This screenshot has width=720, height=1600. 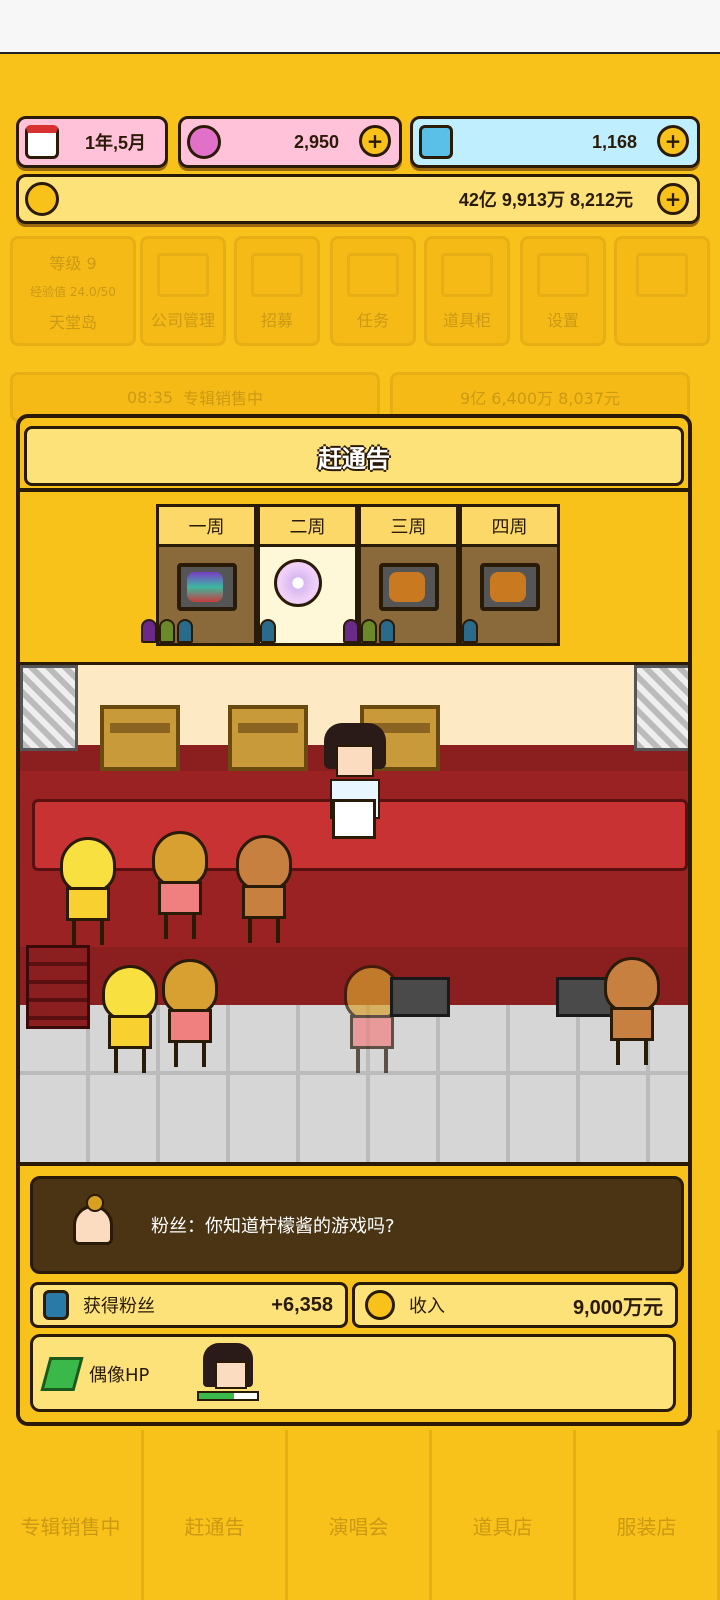 What do you see at coordinates (614, 141) in the screenshot?
I see `blue-currency-value: 1,168` at bounding box center [614, 141].